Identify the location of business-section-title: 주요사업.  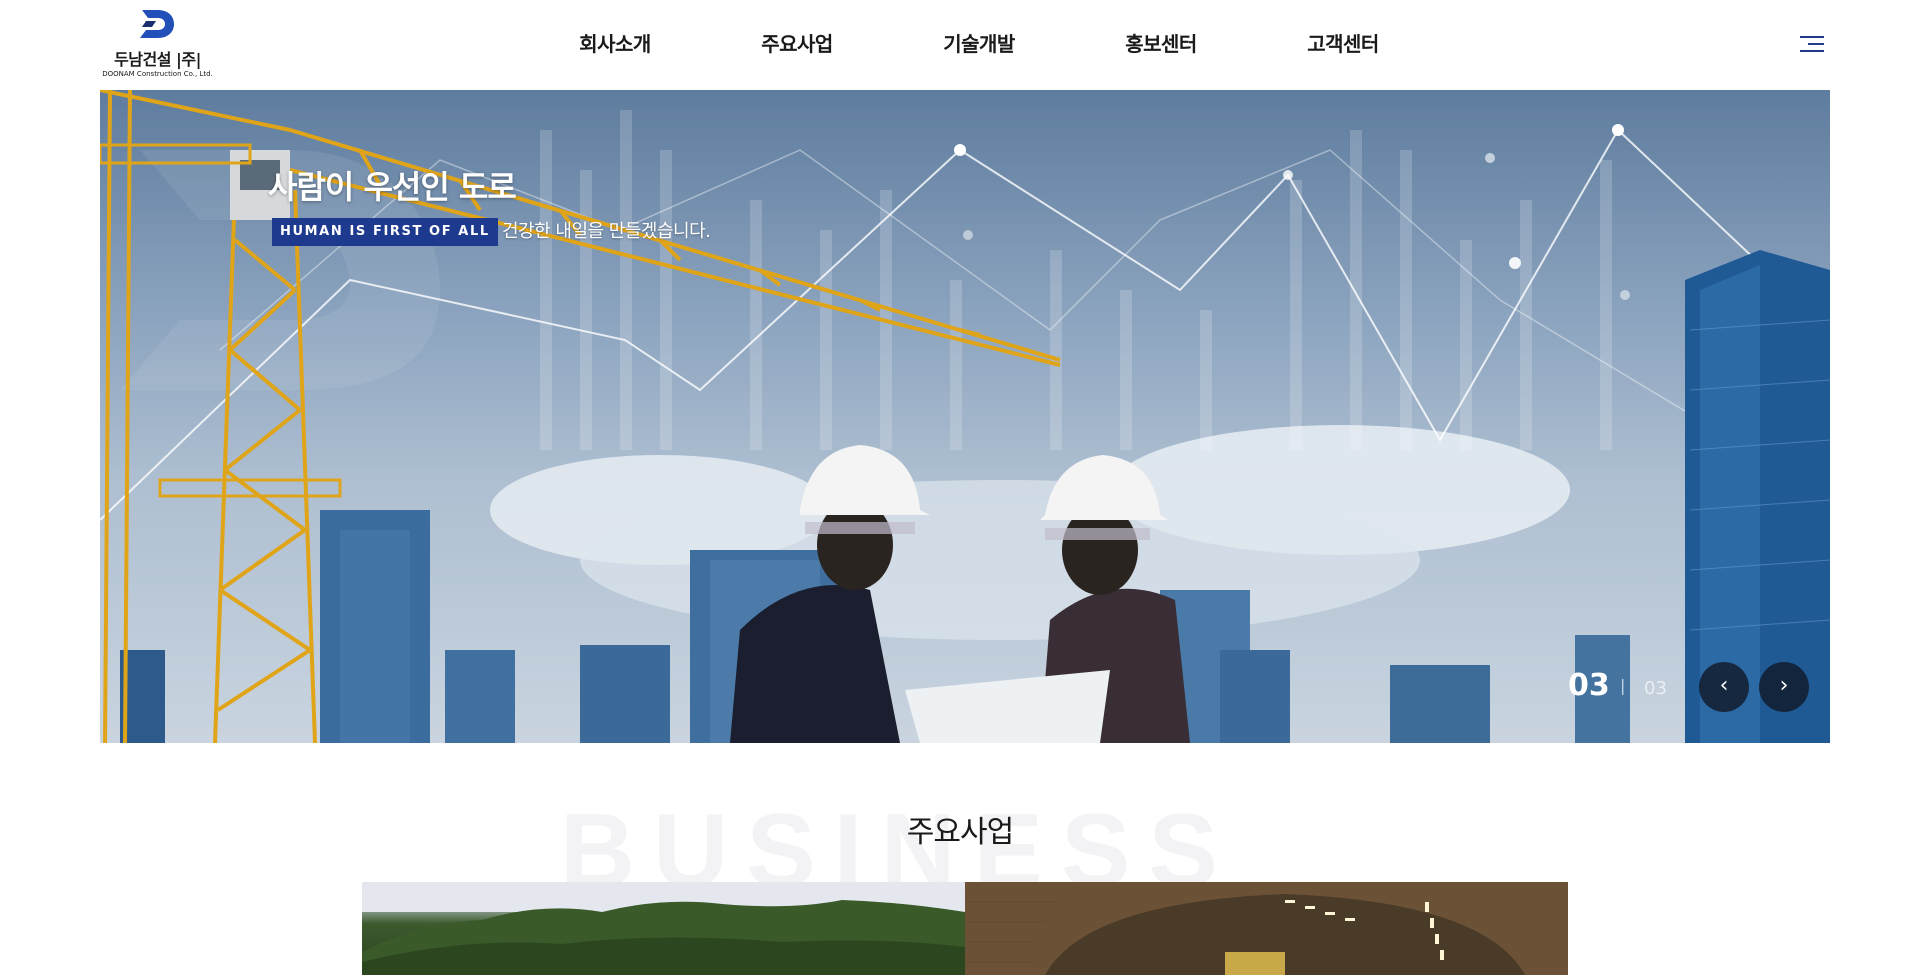
(960, 832).